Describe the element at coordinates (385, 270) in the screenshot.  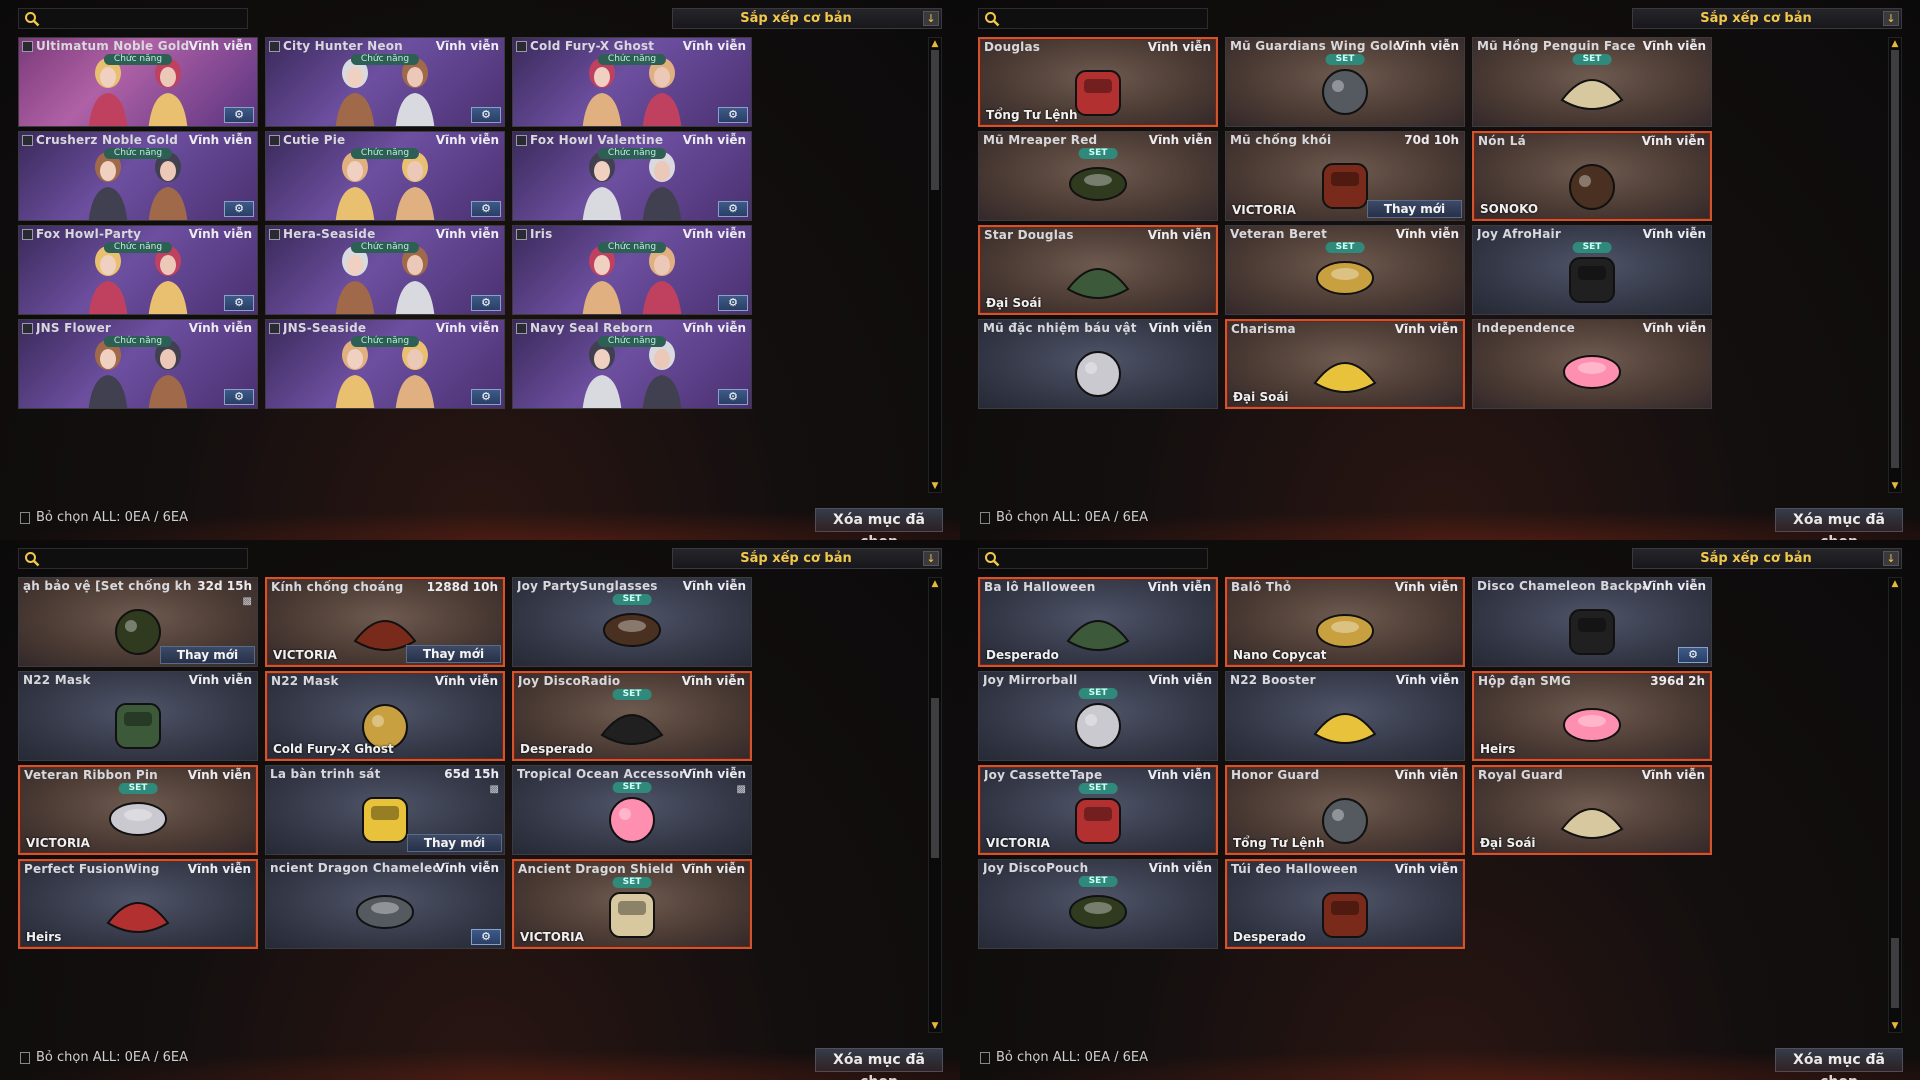
I see `item-card: Hera-Seaside Vĩnh viễn Chức năng ⚙` at that location.